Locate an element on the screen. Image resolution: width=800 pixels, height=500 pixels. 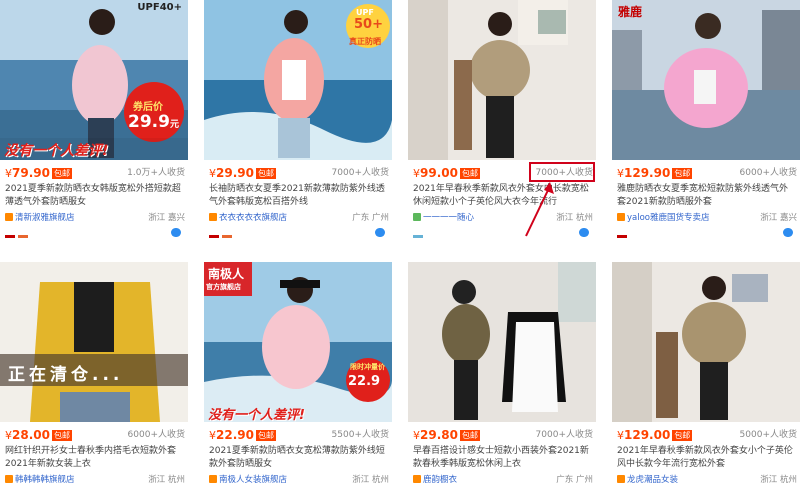
product-title: 2021年早春秋季新款风衣外套女中长款宽松休闲短款小个子英伦风大衣今年流行 is located at coordinates (502, 197).